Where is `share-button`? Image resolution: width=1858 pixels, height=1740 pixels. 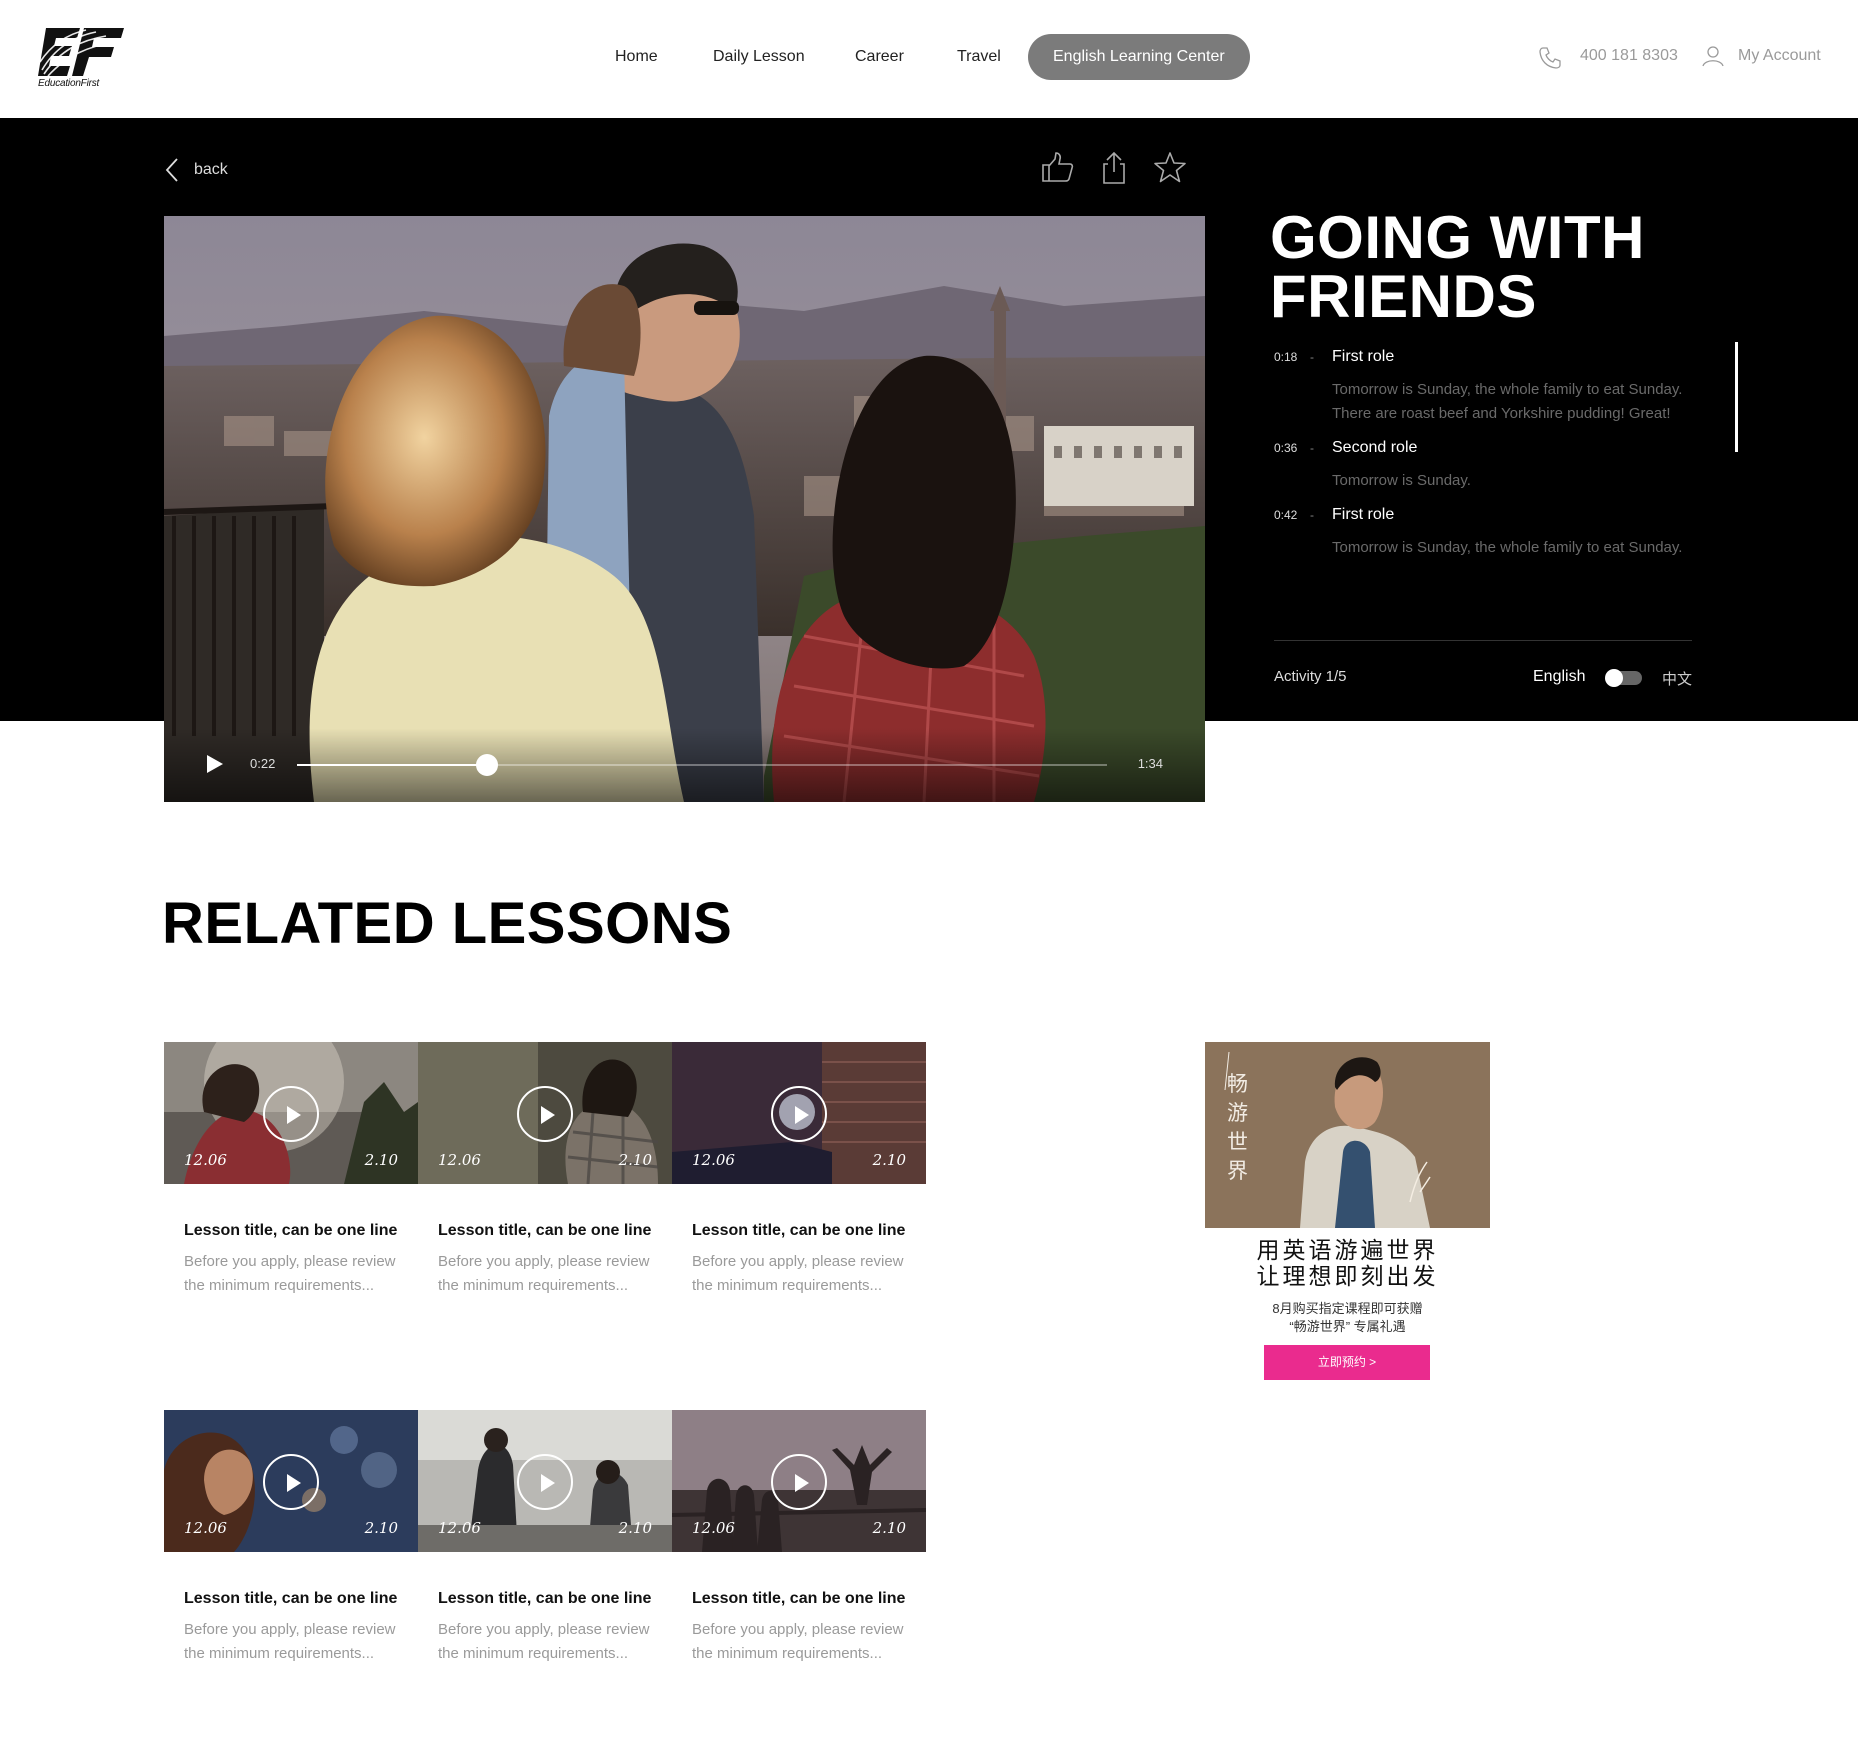 share-button is located at coordinates (1114, 168).